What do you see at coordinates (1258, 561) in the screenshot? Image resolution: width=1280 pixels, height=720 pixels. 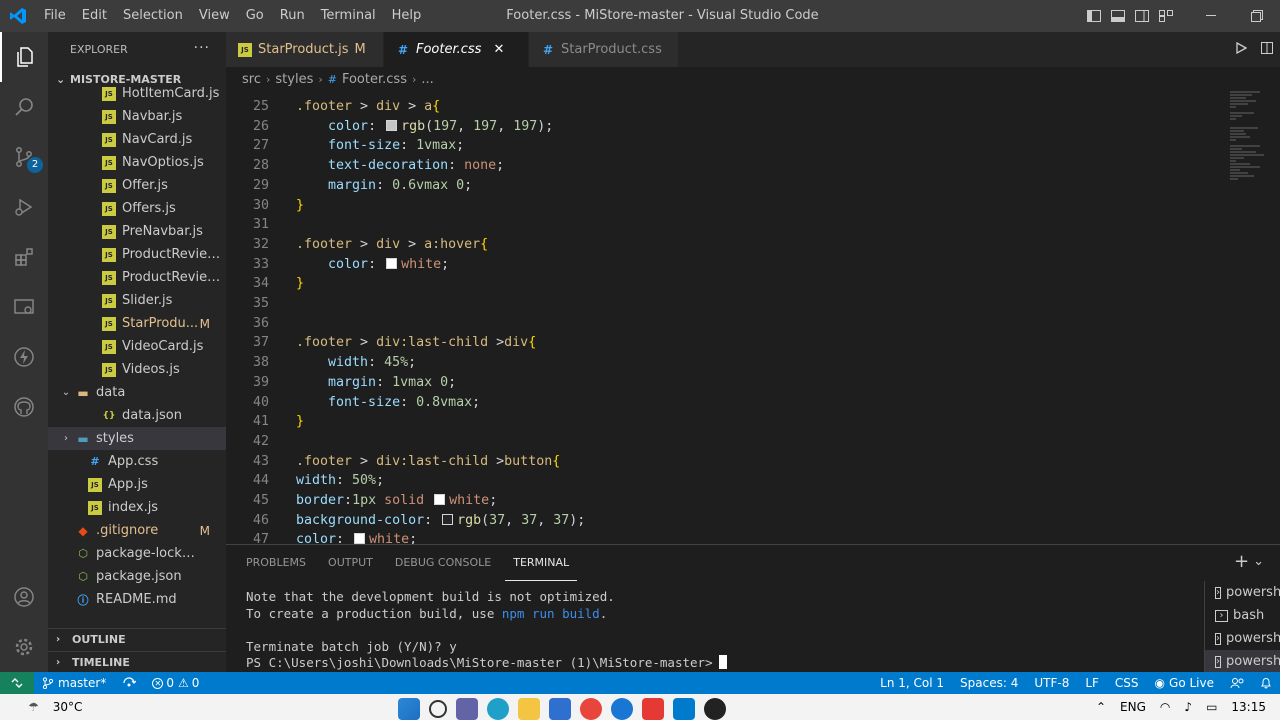 I see `terminal-dropdown-icon: ⌄` at bounding box center [1258, 561].